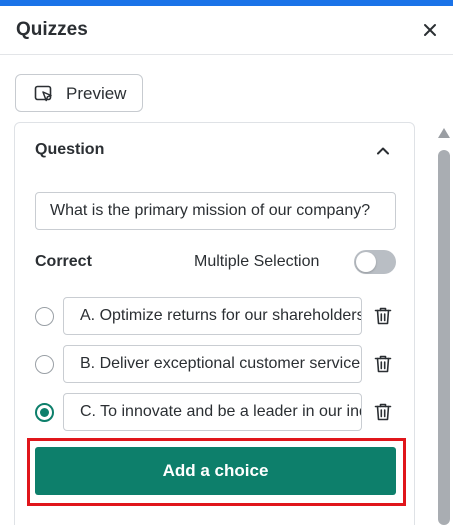 This screenshot has width=453, height=525. I want to click on correct-label: Correct, so click(63, 261).